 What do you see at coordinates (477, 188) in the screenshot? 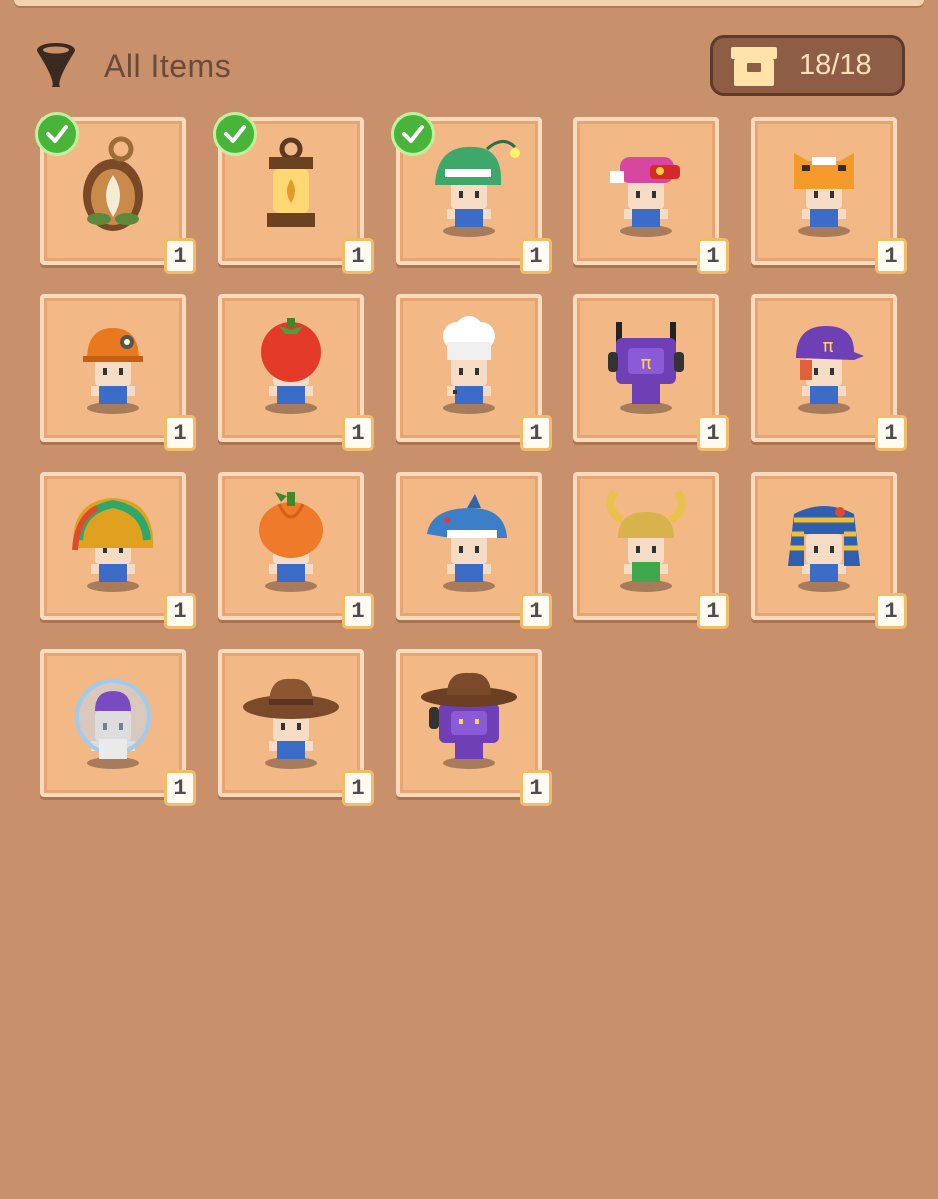
I see `anglerfish-hat-avatar-icon` at bounding box center [477, 188].